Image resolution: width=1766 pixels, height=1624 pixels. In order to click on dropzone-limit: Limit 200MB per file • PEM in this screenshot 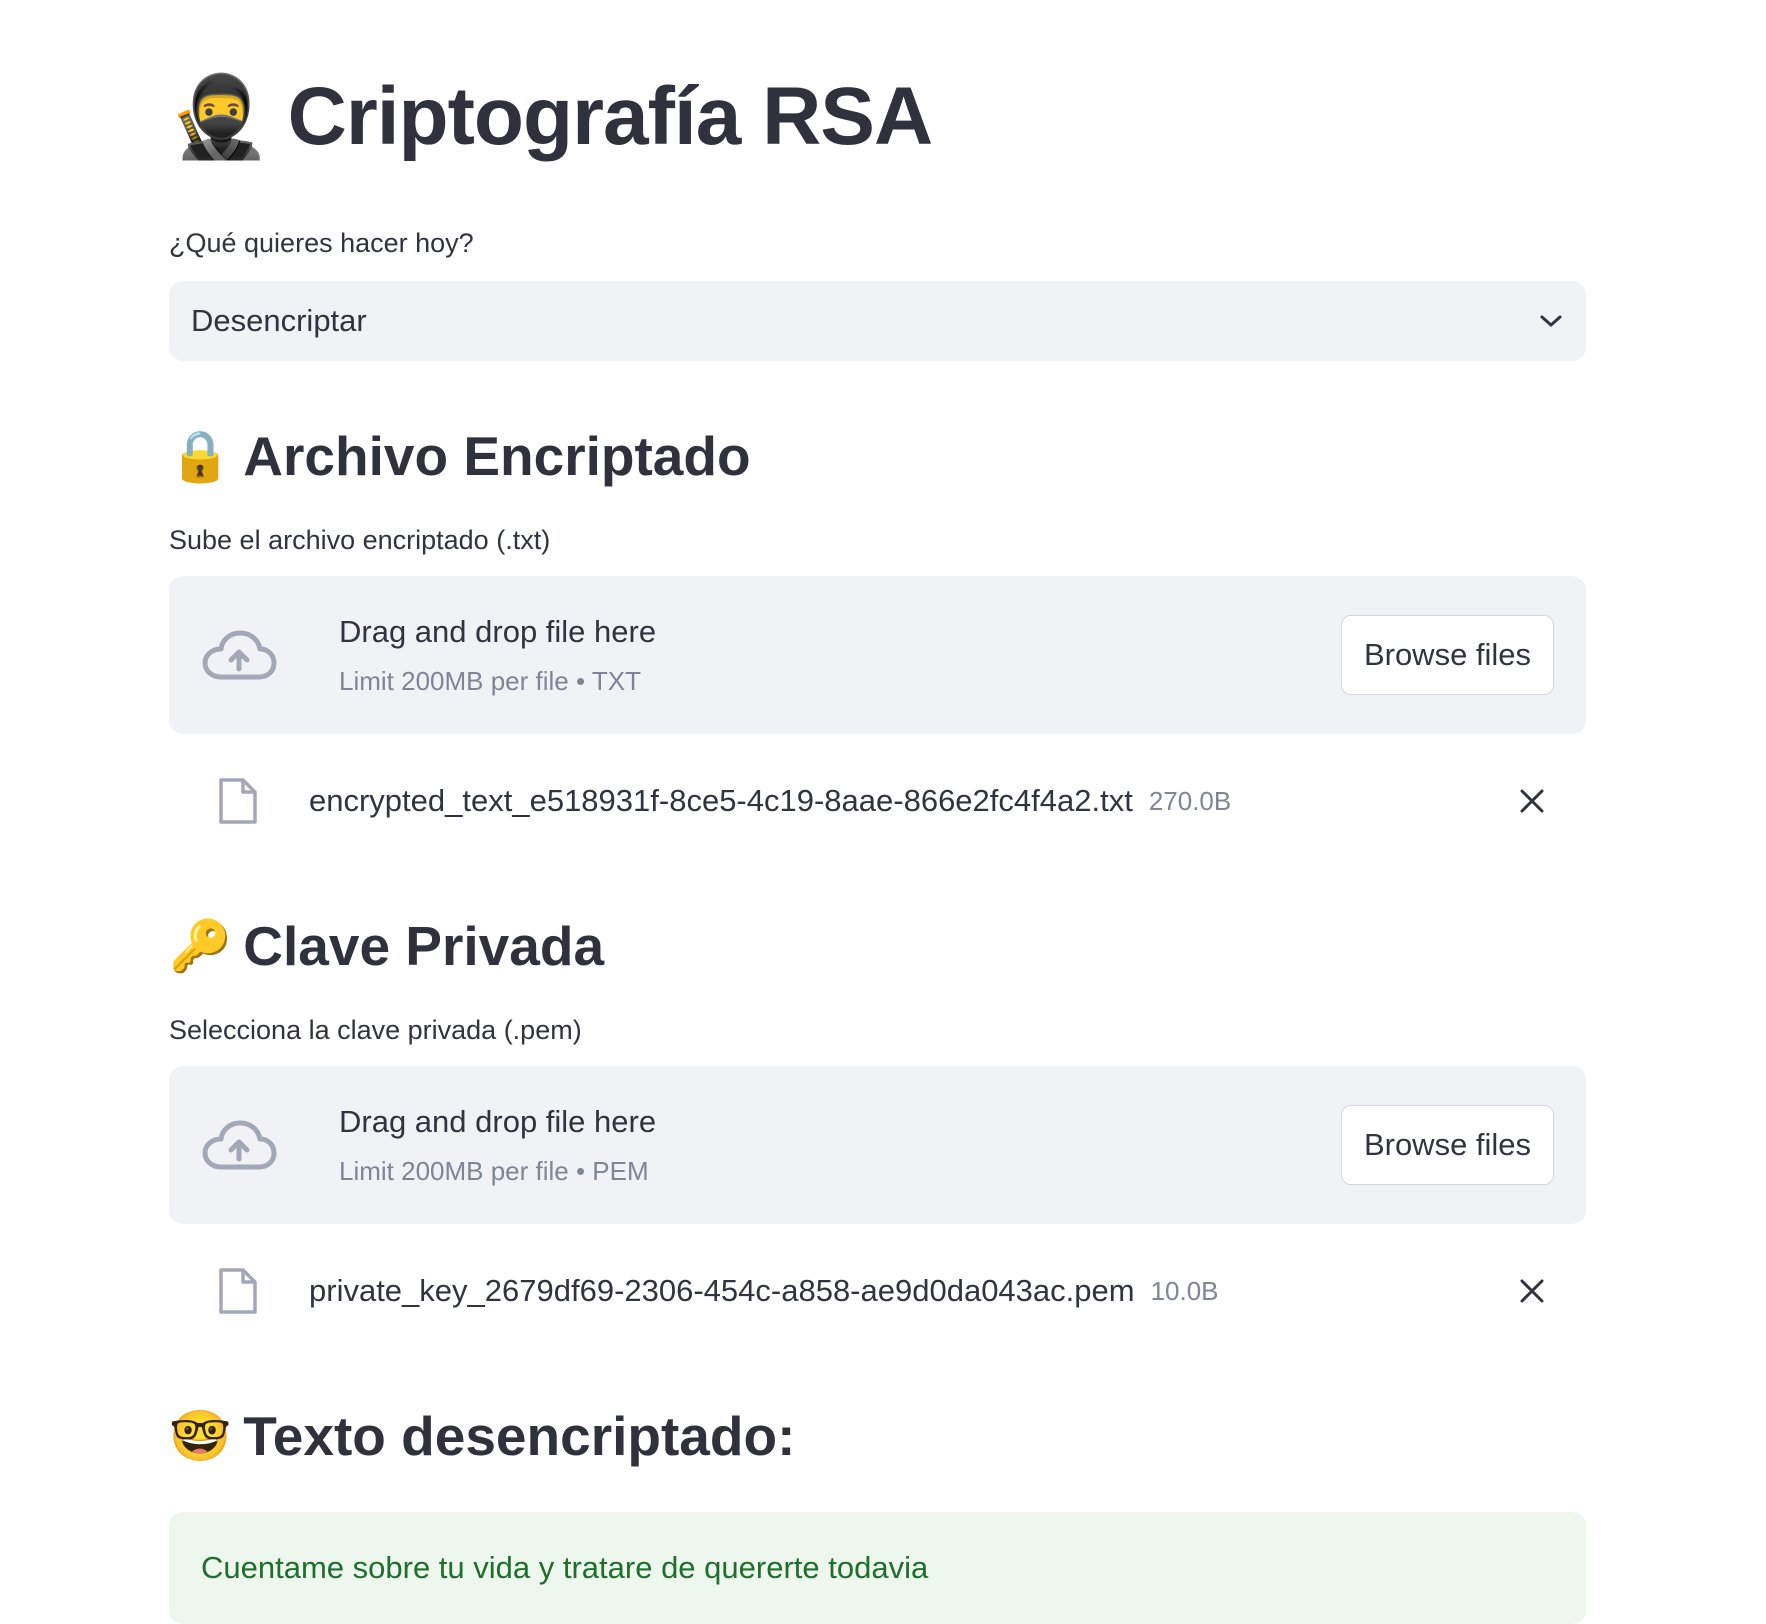, I will do `click(494, 1171)`.